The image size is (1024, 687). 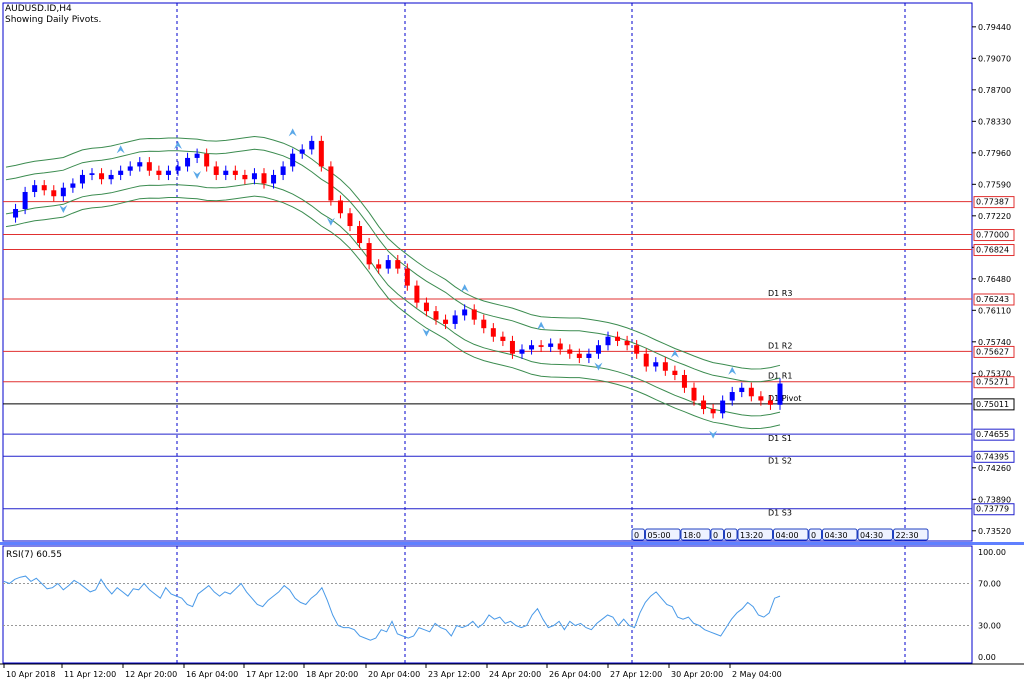 What do you see at coordinates (692, 535) in the screenshot?
I see `session-time-label: 18:0` at bounding box center [692, 535].